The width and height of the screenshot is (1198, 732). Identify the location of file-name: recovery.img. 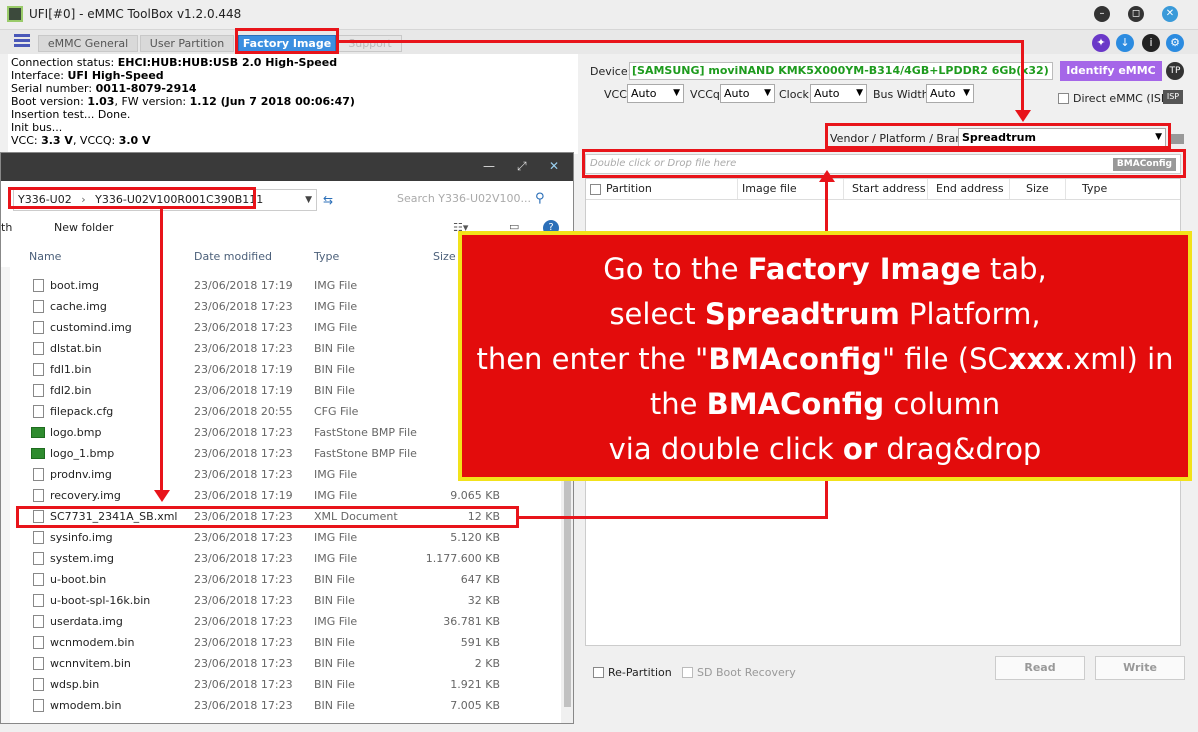
(85, 495).